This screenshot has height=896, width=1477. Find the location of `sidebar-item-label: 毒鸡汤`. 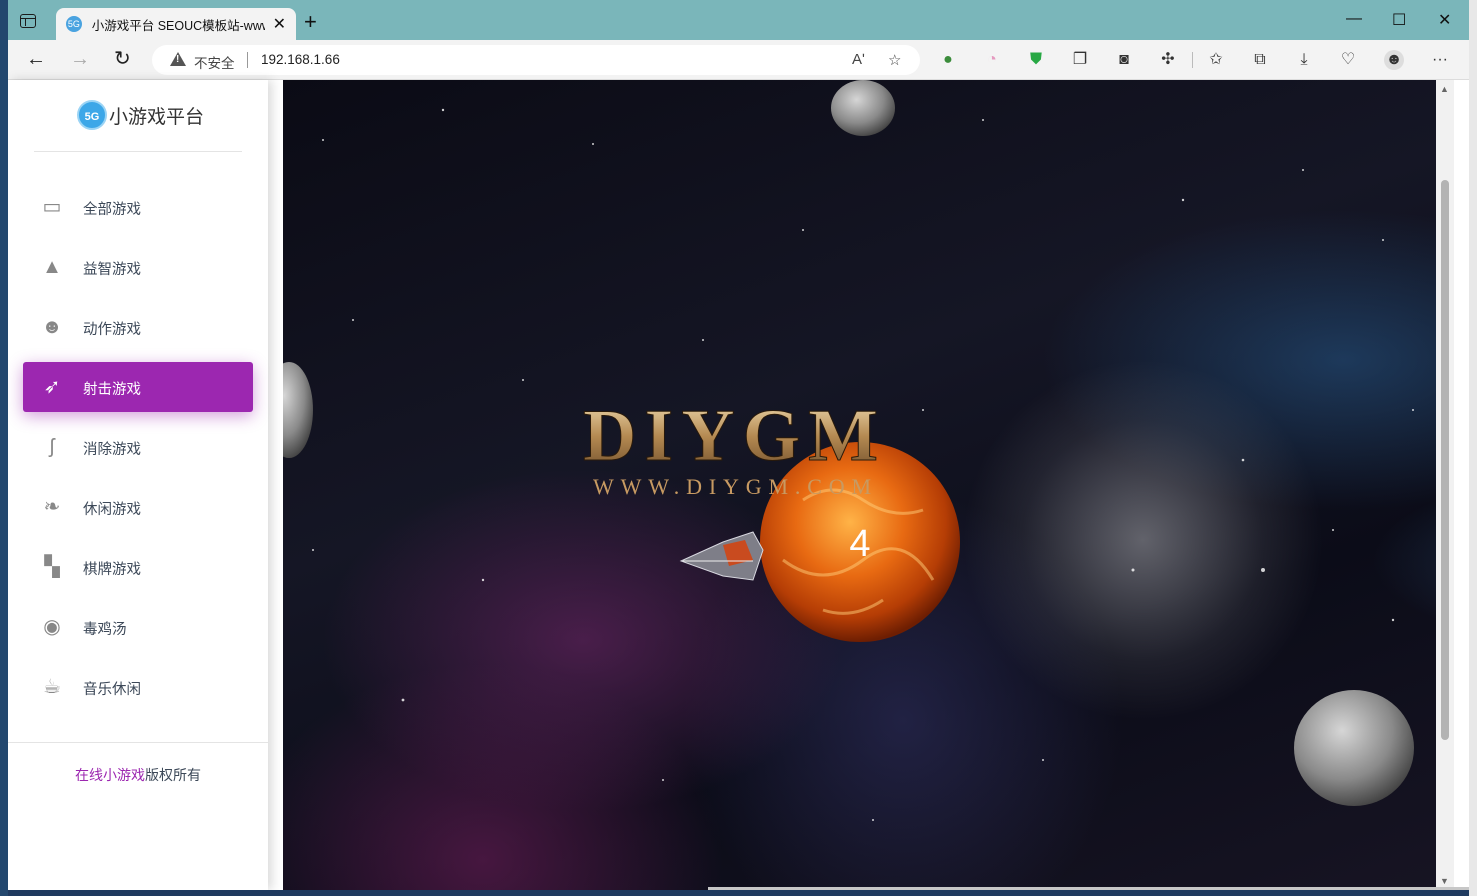

sidebar-item-label: 毒鸡汤 is located at coordinates (105, 630).